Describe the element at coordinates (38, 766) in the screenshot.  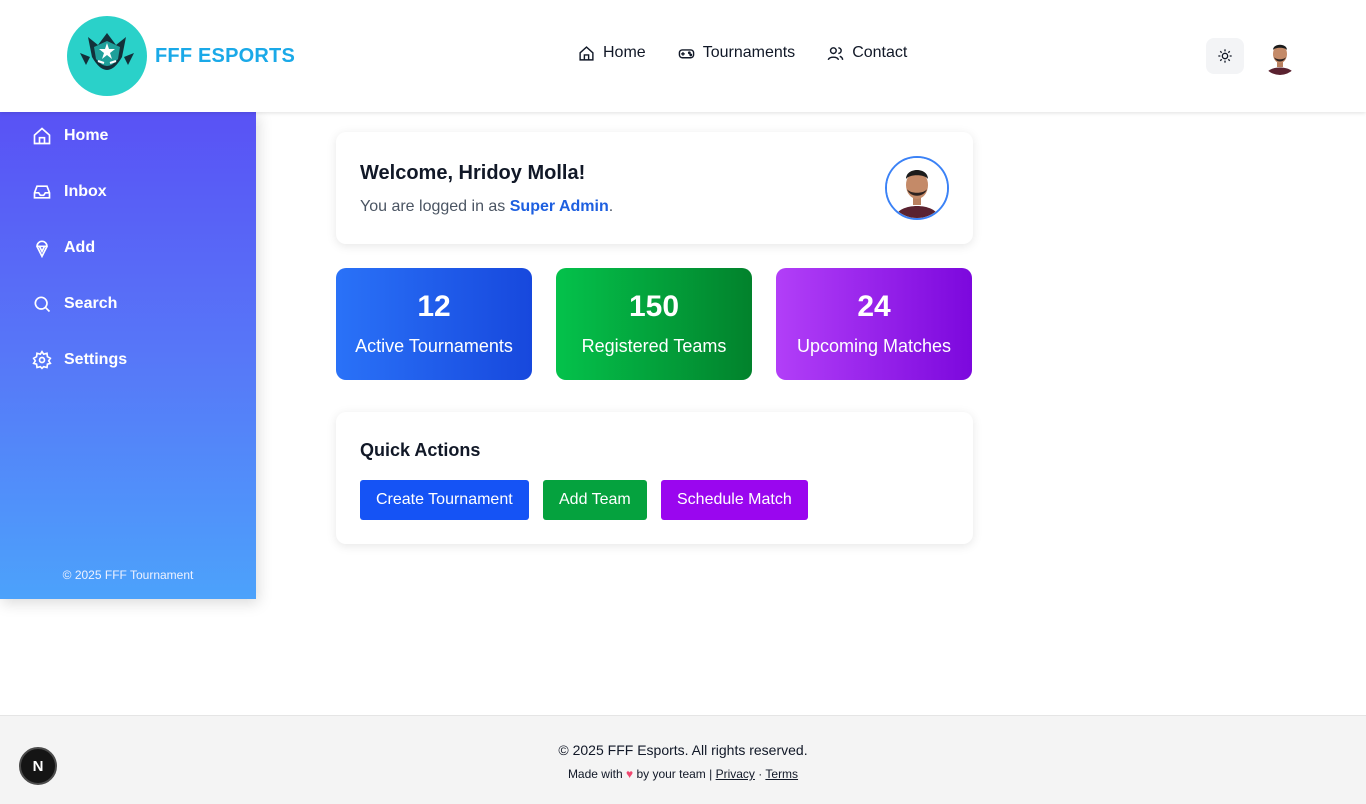
I see `dev-tools-badge: N` at that location.